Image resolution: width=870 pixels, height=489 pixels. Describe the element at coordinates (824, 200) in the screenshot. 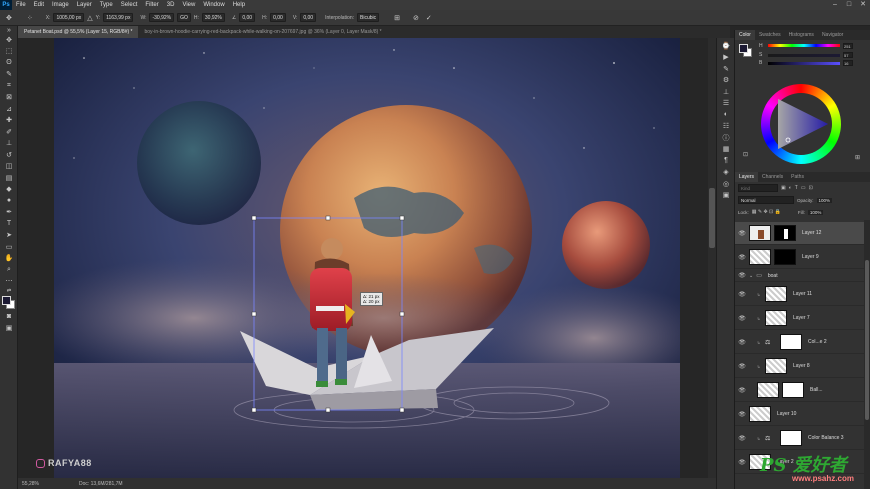

I see `opacity-field: 100%` at that location.